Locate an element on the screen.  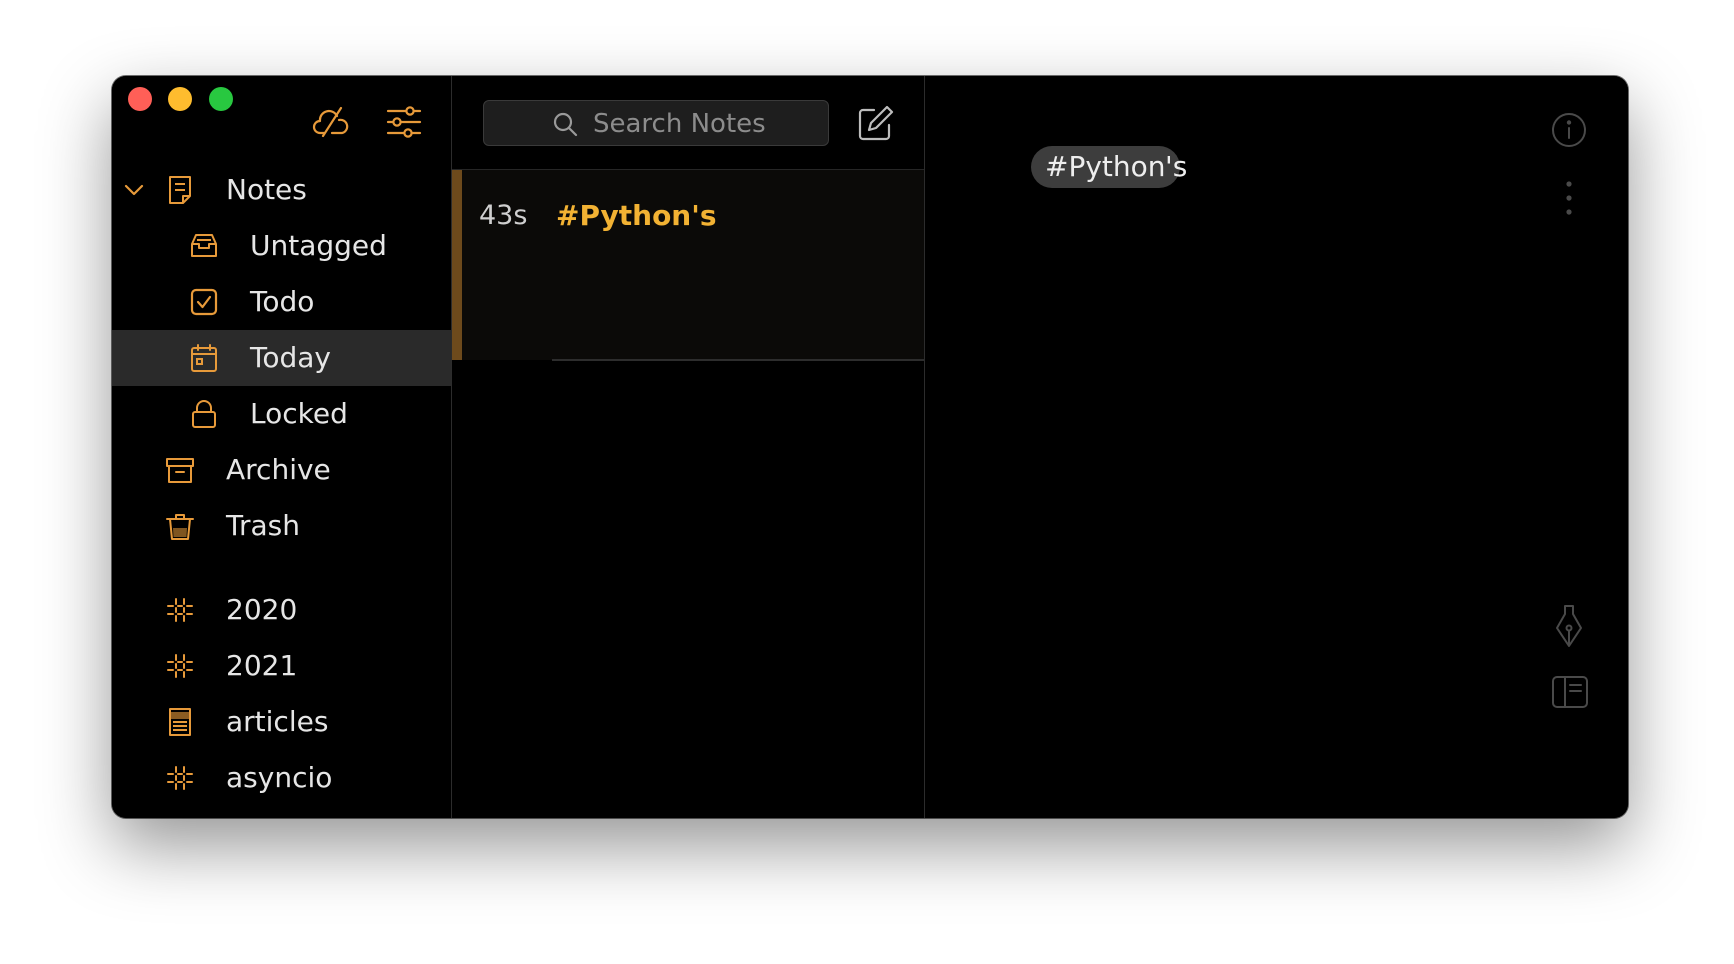
sidebar-item-label: Untagged is located at coordinates (318, 245).